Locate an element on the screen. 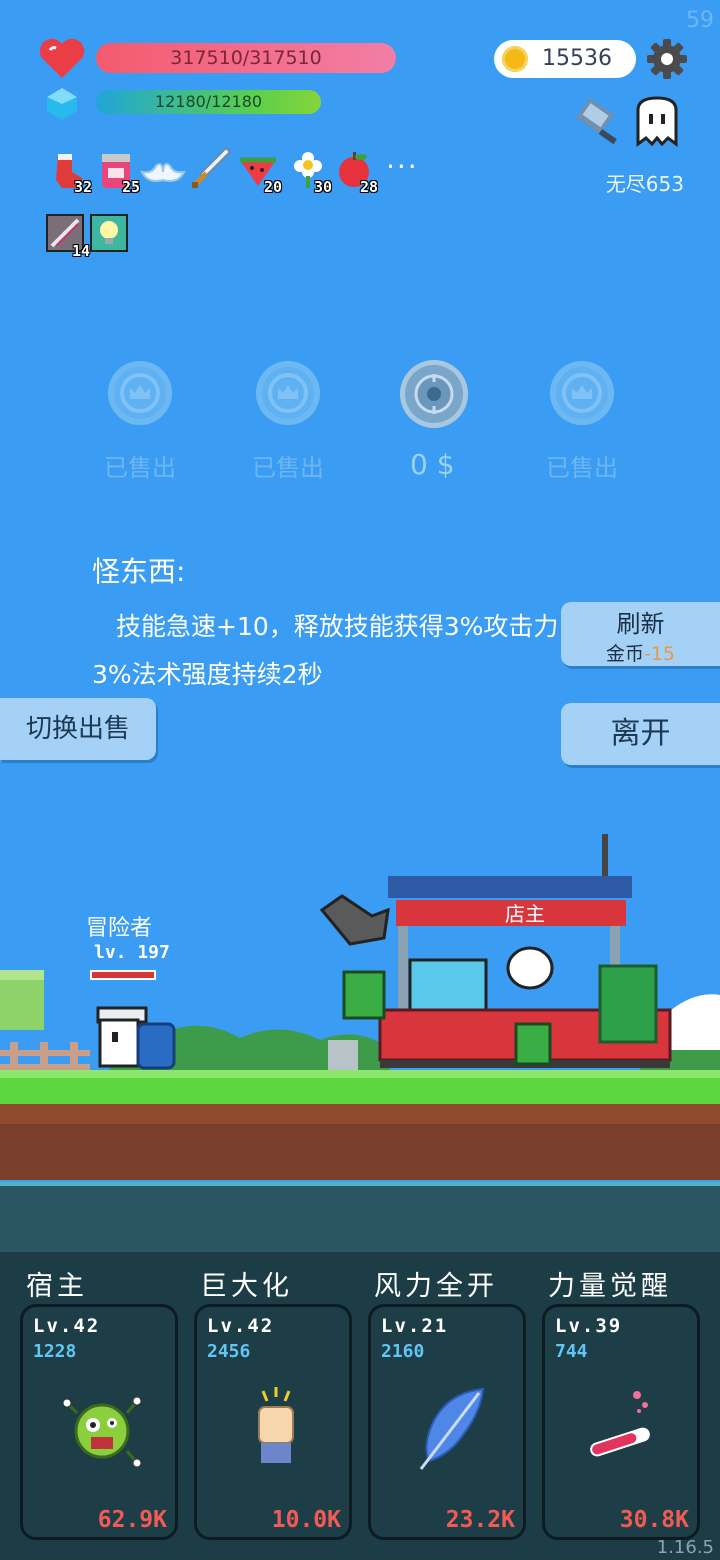 The height and width of the screenshot is (1560, 720). refresh-button: 刷新 金币-15 is located at coordinates (640, 634).